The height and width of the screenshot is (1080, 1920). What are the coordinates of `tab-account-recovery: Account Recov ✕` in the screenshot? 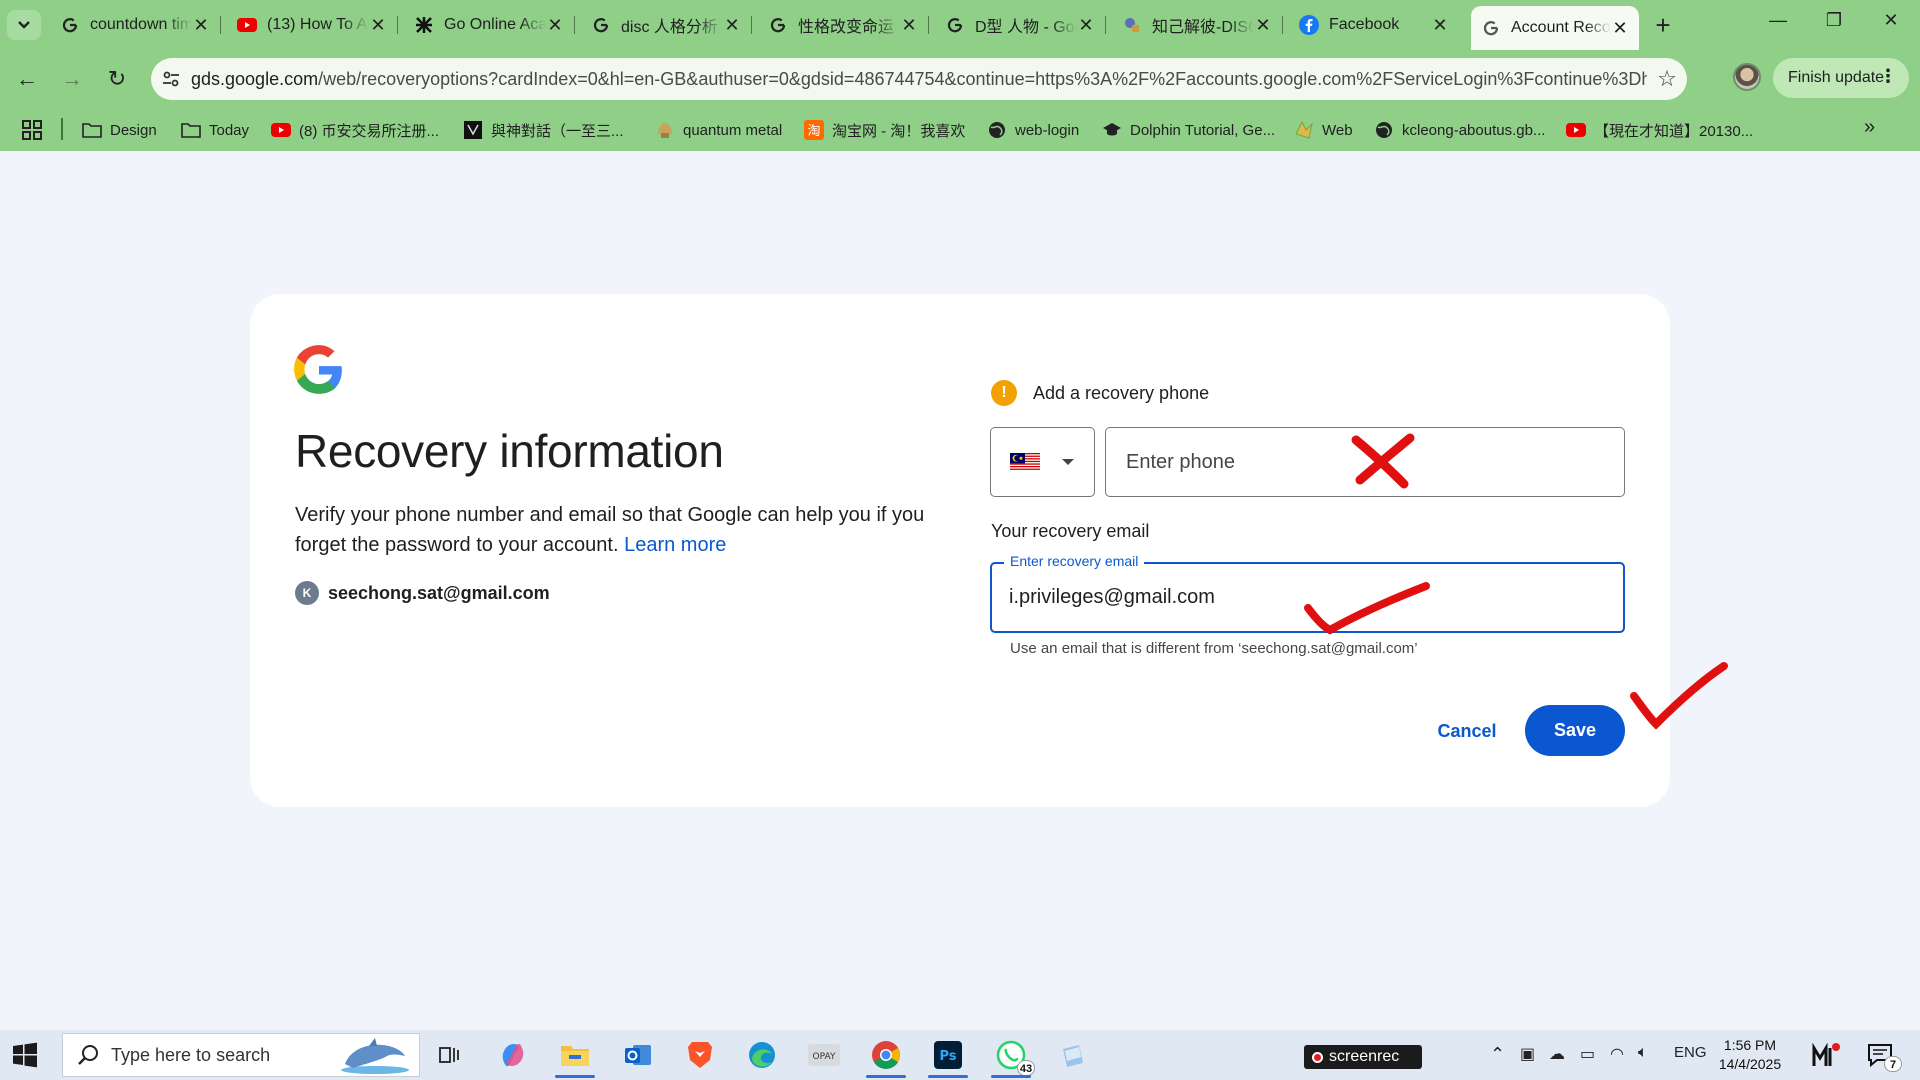 It's located at (1555, 28).